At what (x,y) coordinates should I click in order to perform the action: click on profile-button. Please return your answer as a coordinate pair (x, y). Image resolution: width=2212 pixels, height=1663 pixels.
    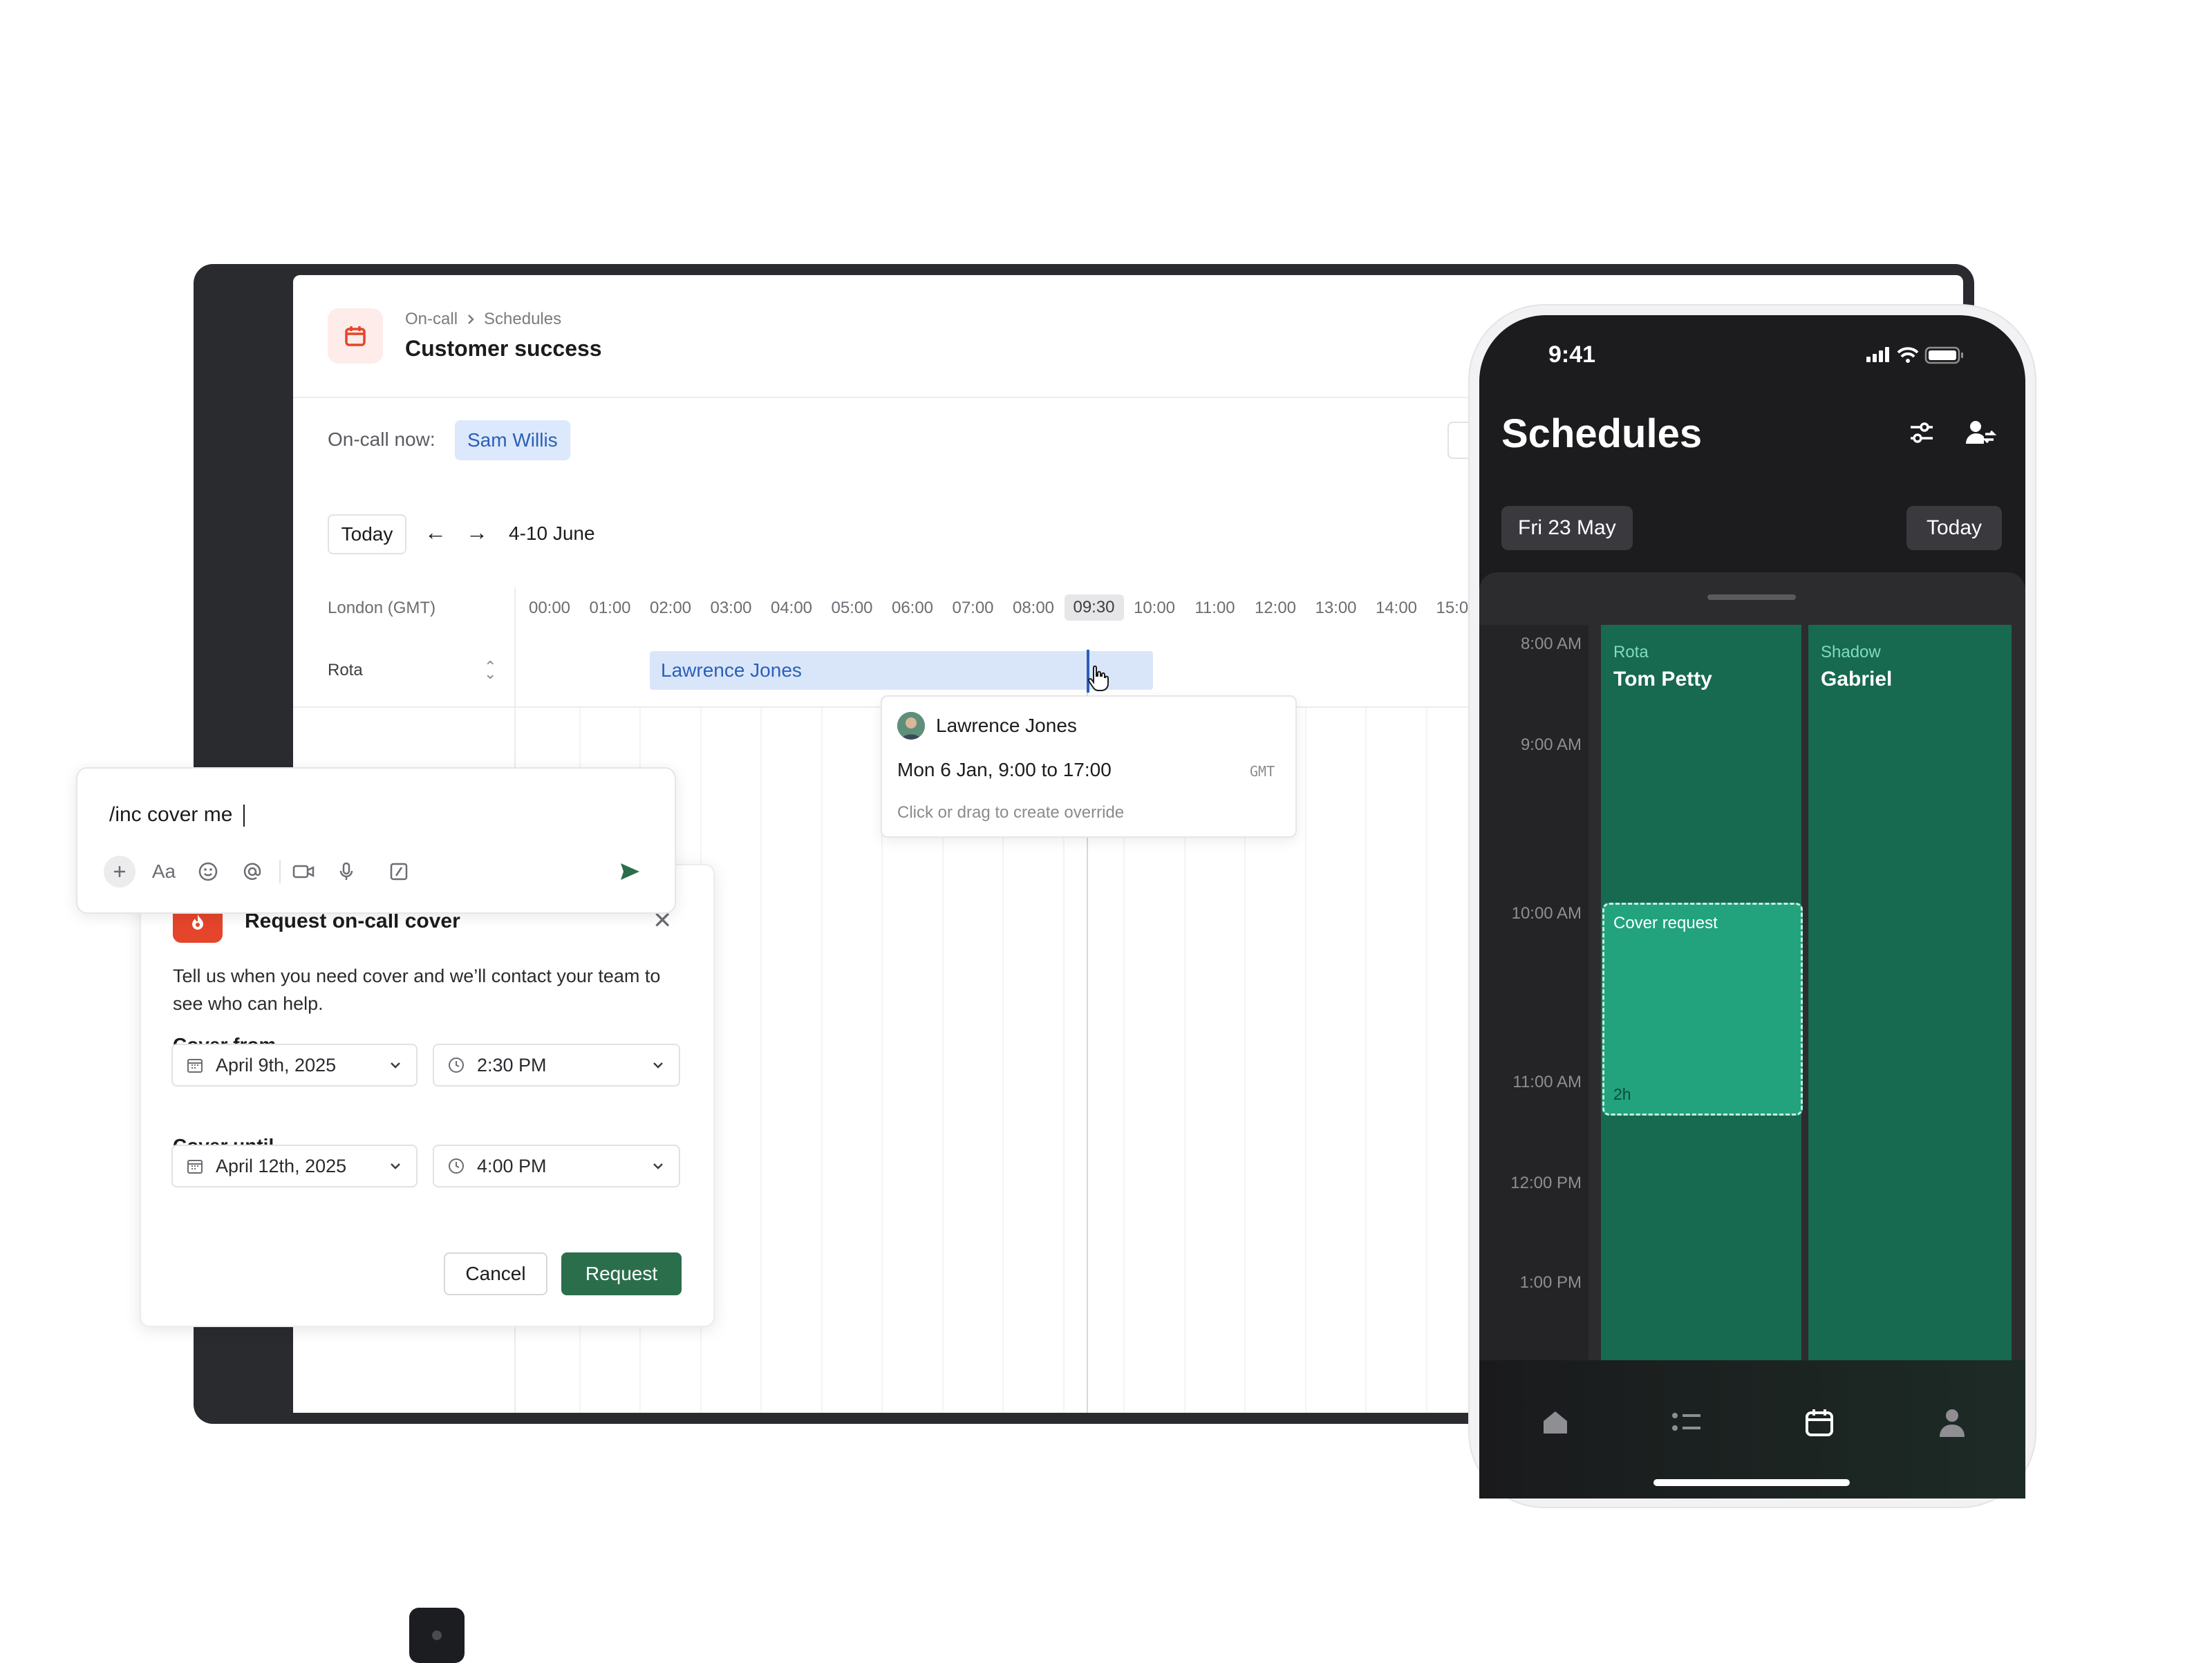
    Looking at the image, I should click on (437, 1635).